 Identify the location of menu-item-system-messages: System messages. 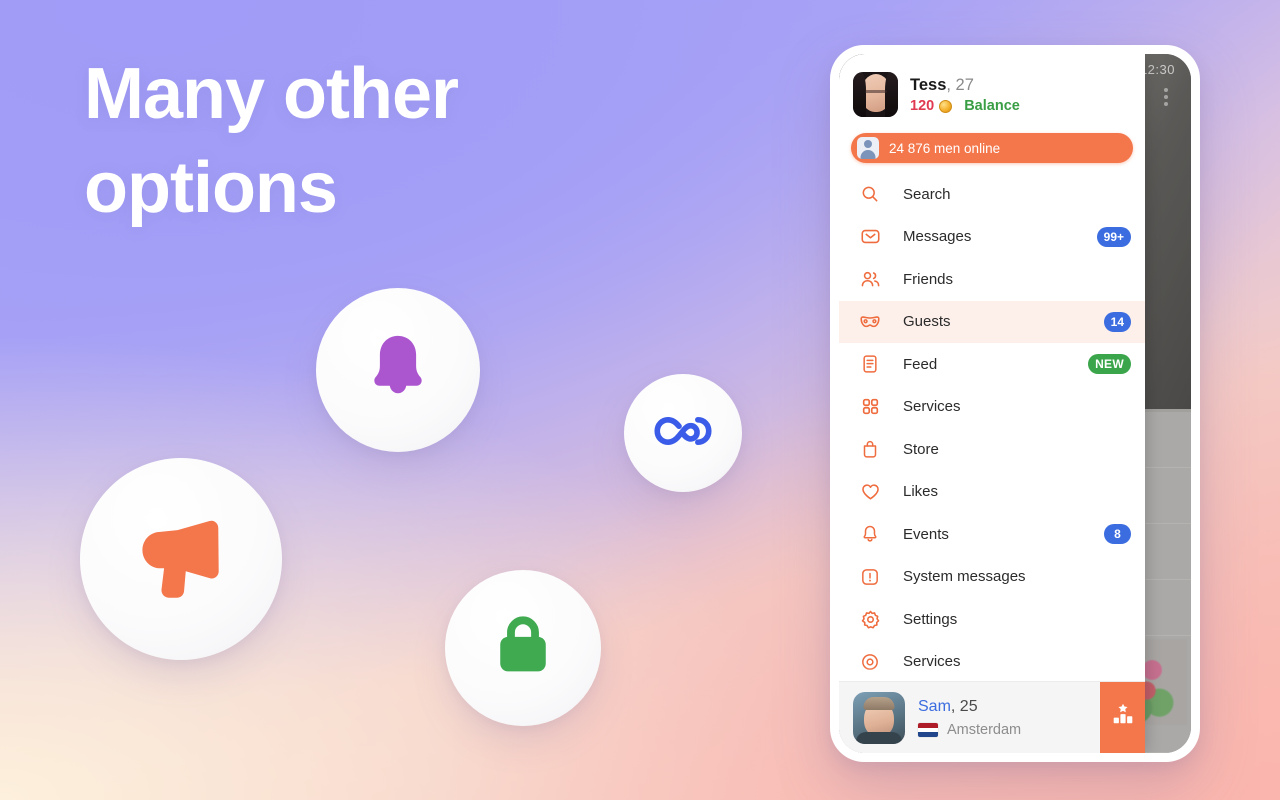
(992, 577).